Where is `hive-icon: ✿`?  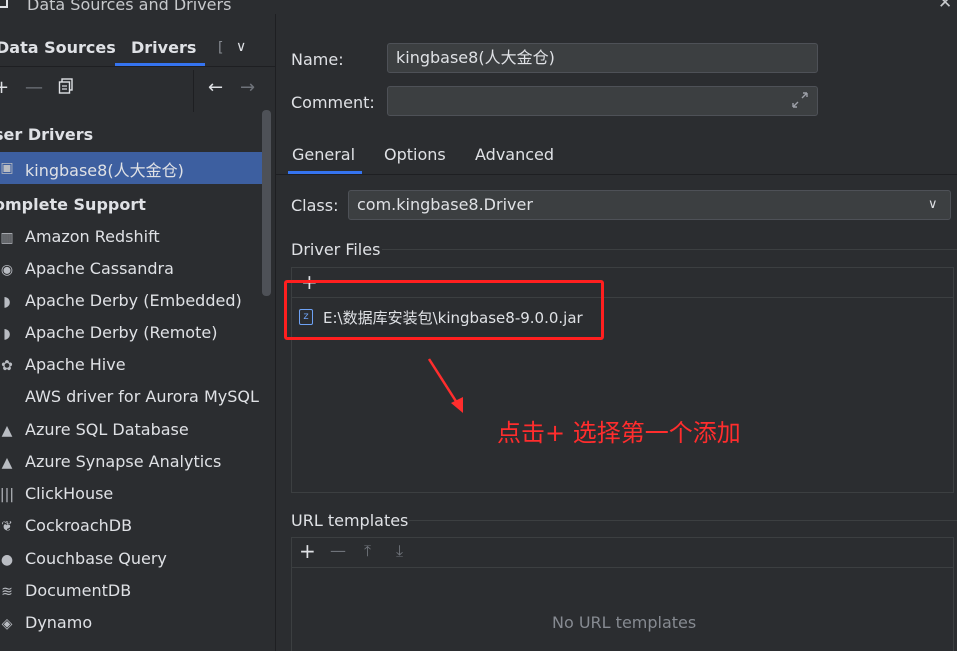 hive-icon: ✿ is located at coordinates (7, 366).